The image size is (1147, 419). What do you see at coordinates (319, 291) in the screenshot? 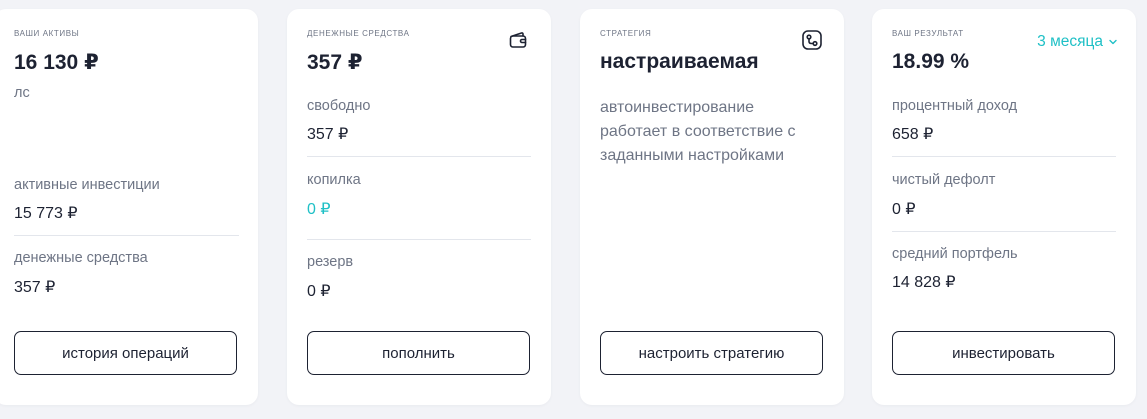
I see `reserve-value: 0 ₽` at bounding box center [319, 291].